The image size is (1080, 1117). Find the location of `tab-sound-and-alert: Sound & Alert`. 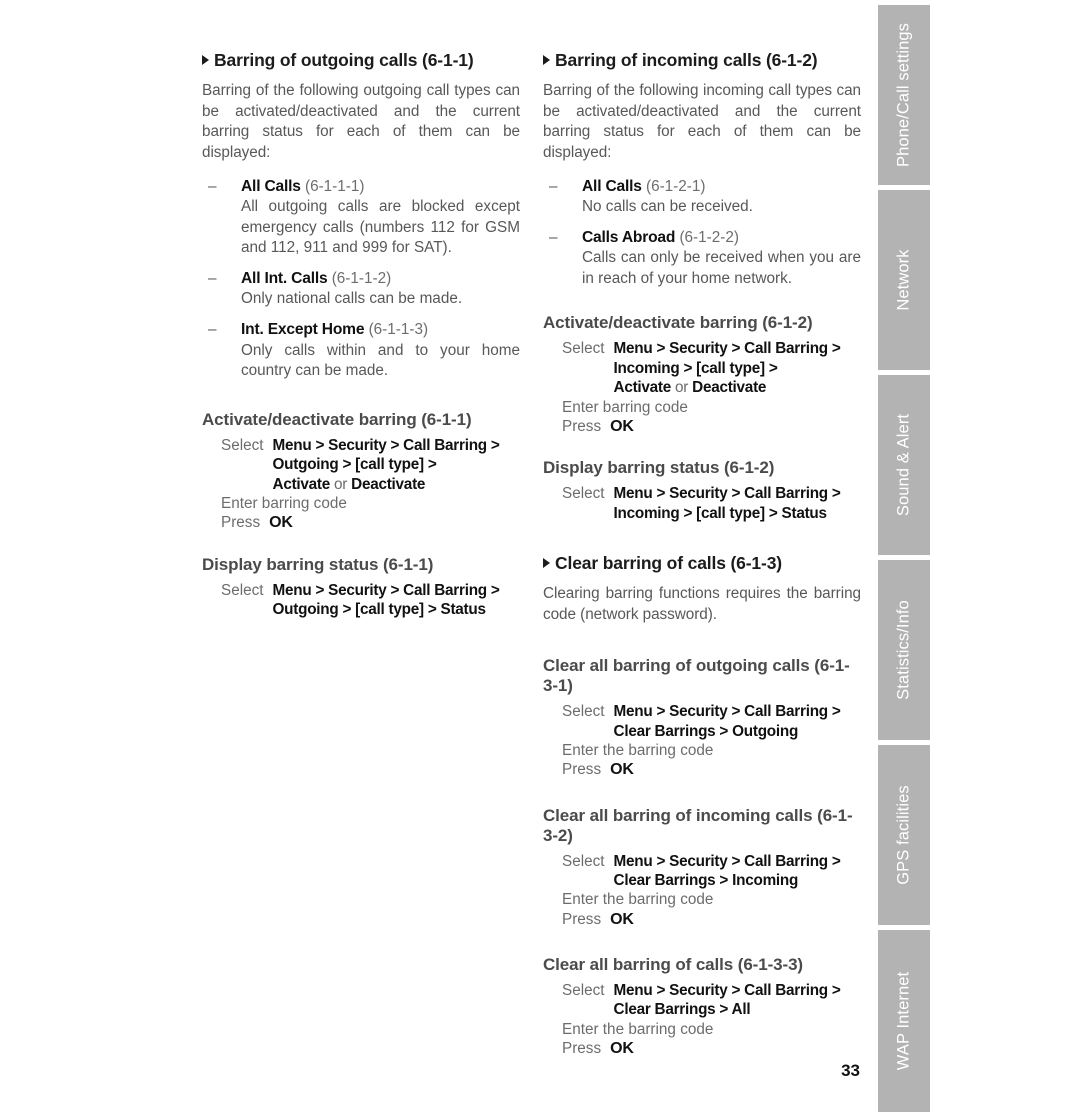

tab-sound-and-alert: Sound & Alert is located at coordinates (904, 465).